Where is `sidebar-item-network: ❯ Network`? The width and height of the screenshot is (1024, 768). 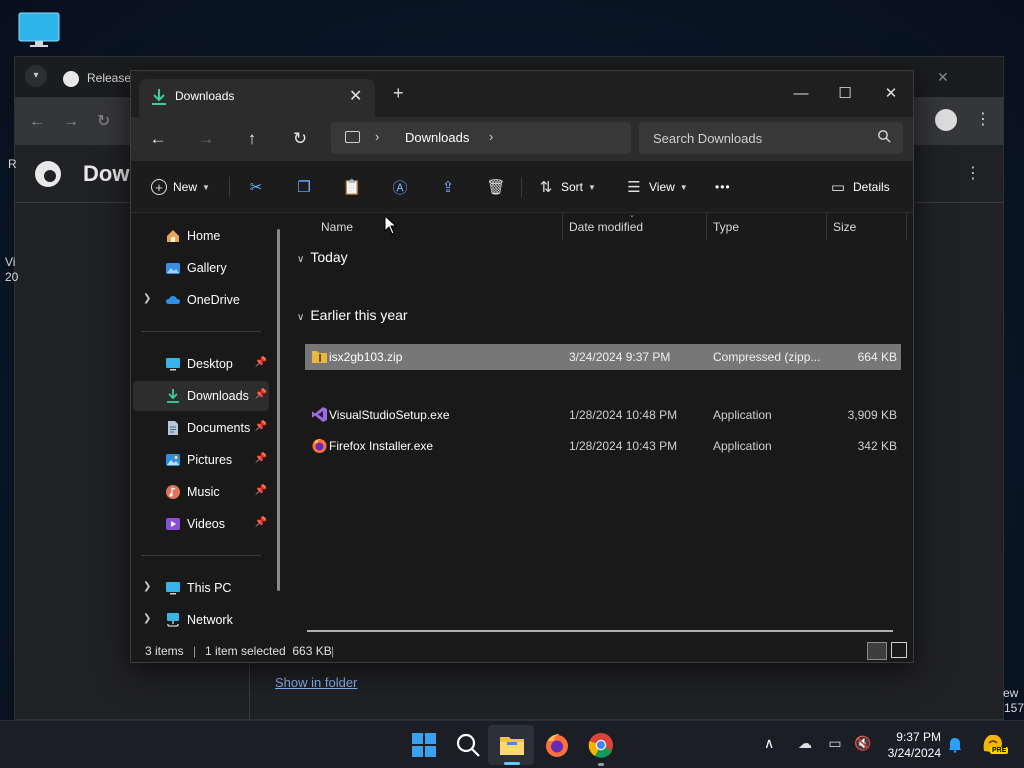
sidebar-item-network: ❯ Network is located at coordinates (201, 620).